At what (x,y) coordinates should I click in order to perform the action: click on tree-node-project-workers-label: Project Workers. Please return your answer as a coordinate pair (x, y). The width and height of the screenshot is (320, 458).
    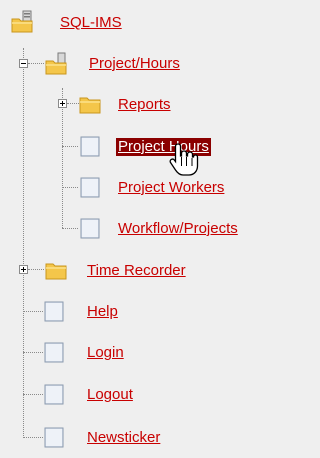
    Looking at the image, I should click on (171, 188).